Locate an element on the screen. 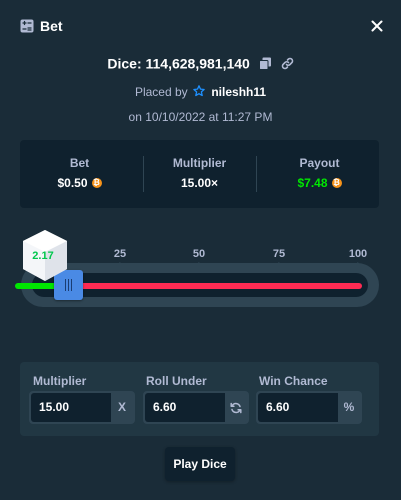 The height and width of the screenshot is (500, 401). dice-result-value: 2.17 is located at coordinates (43, 256).